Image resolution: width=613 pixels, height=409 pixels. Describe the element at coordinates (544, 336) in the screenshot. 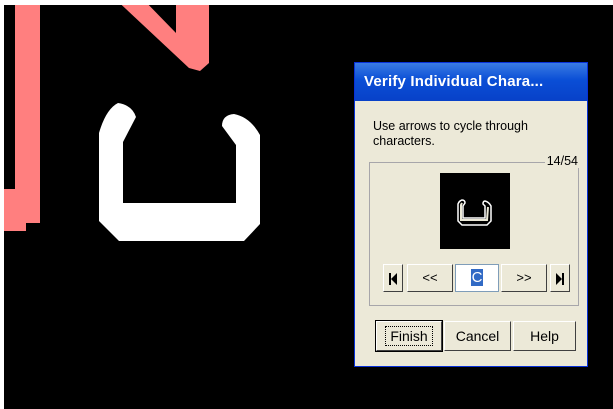

I see `help-button: Help` at that location.